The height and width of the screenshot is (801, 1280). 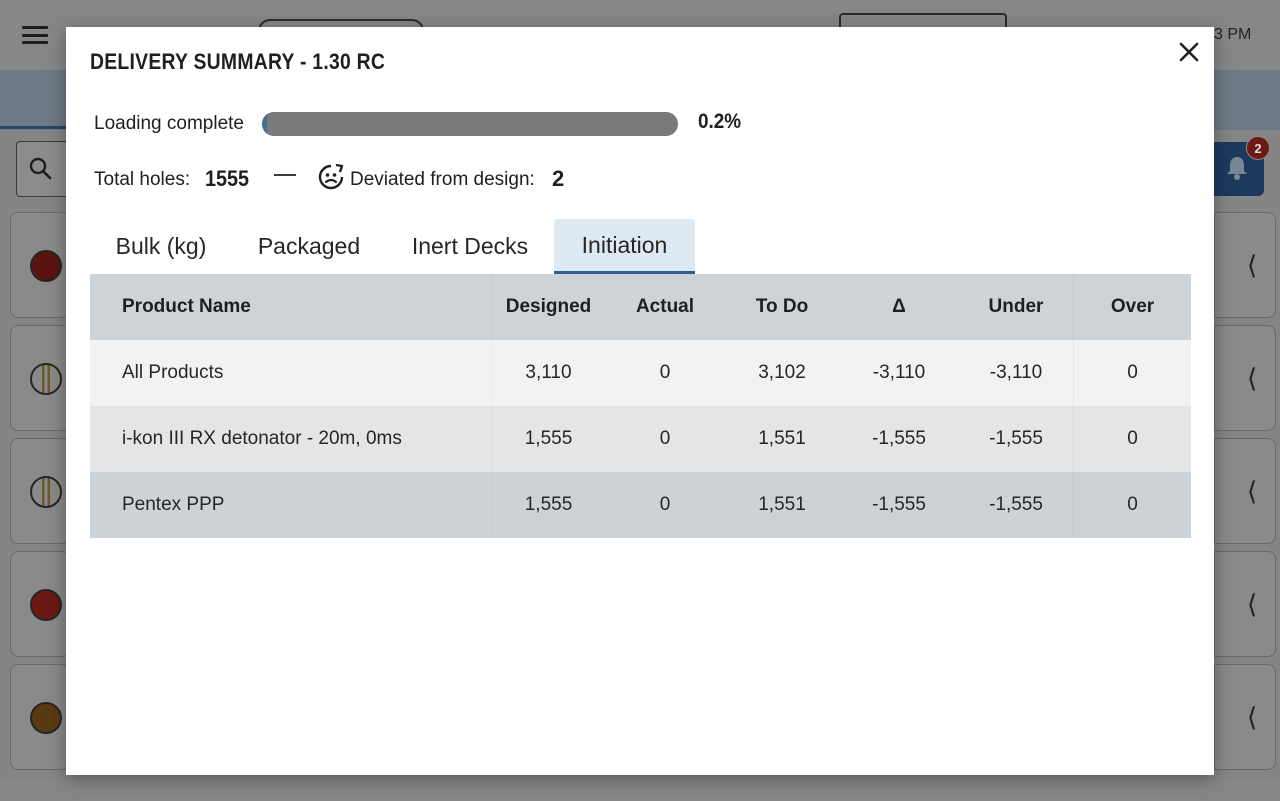 I want to click on todo-cell: 3,102, so click(x=782, y=372).